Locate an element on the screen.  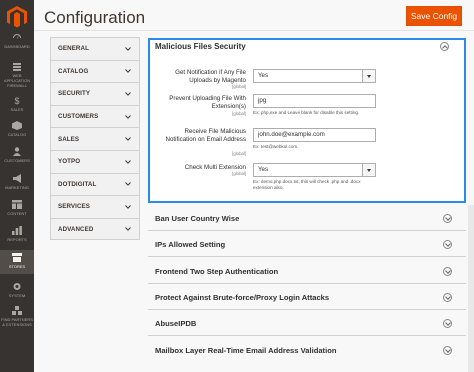
tab-label: SERVICES is located at coordinates (74, 207).